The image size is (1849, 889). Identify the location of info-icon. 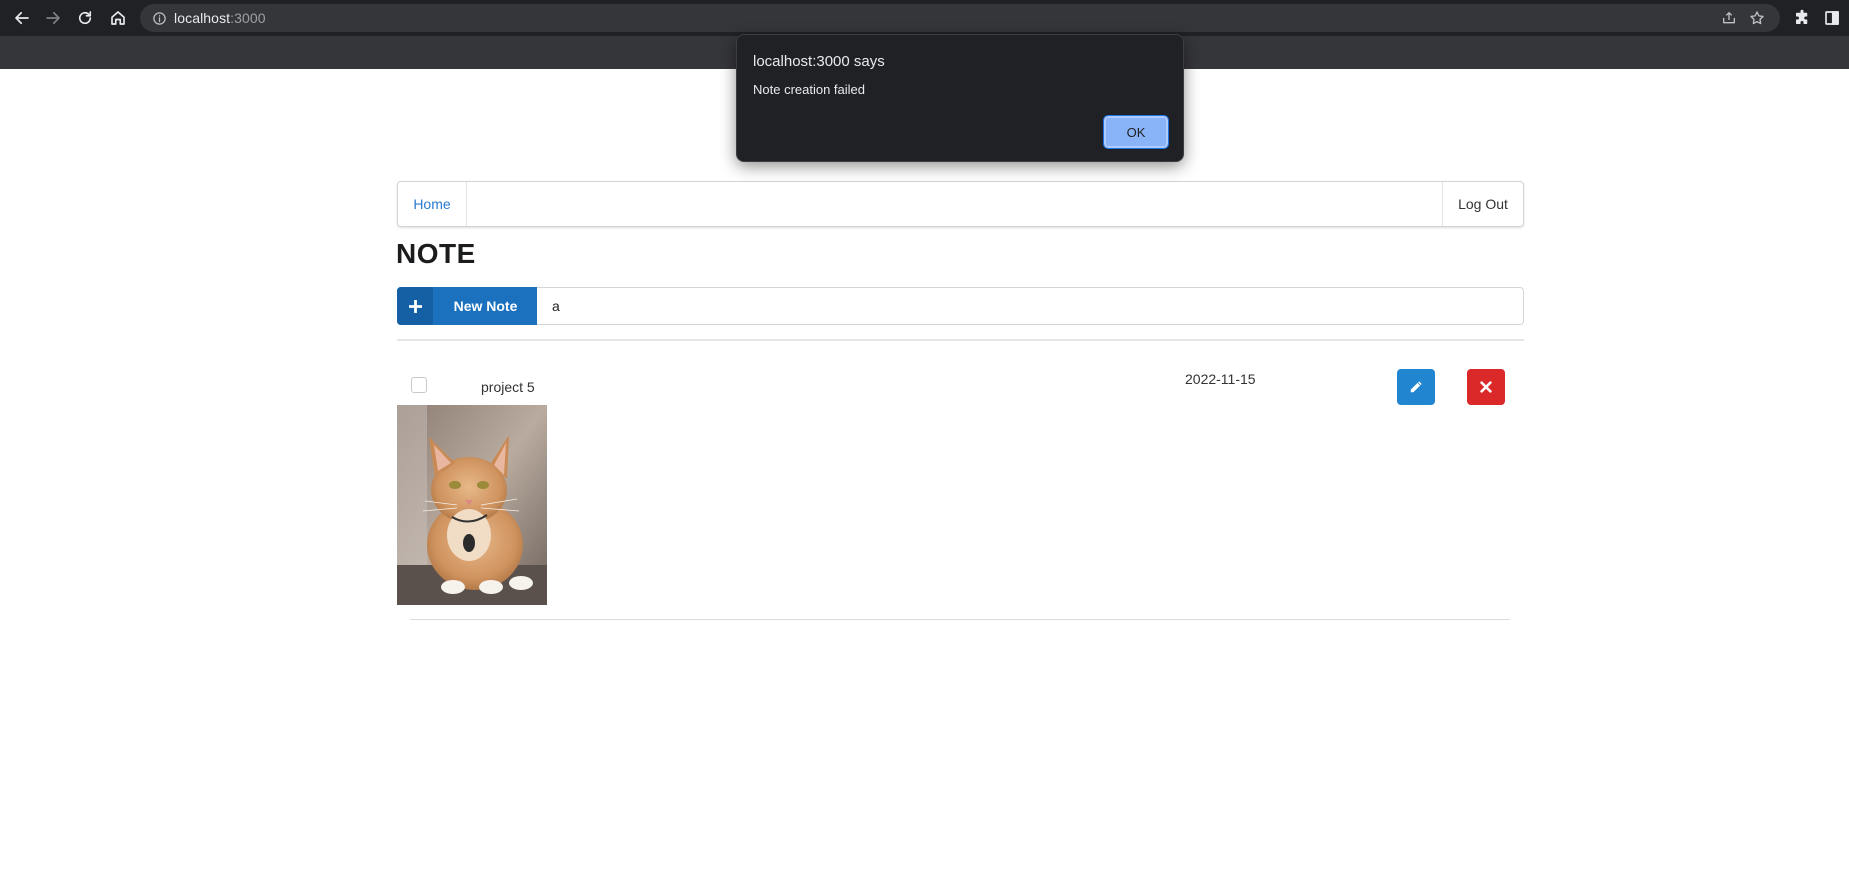
(159, 18).